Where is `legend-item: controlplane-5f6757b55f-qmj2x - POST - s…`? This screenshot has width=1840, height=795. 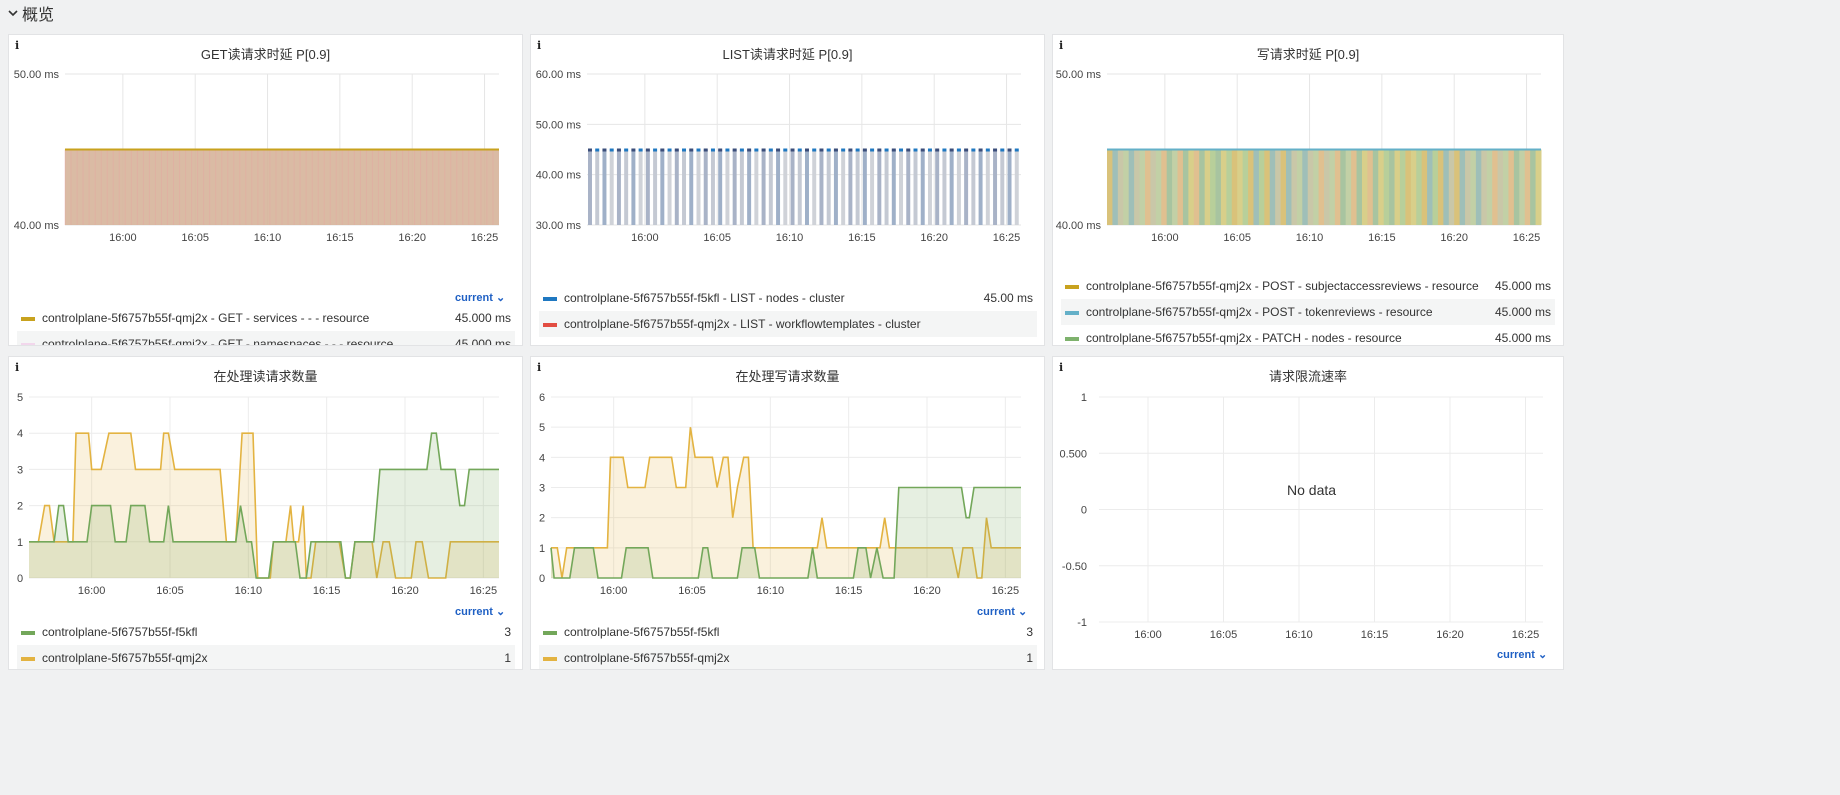
legend-item: controlplane-5f6757b55f-qmj2x - POST - s… is located at coordinates (1308, 286).